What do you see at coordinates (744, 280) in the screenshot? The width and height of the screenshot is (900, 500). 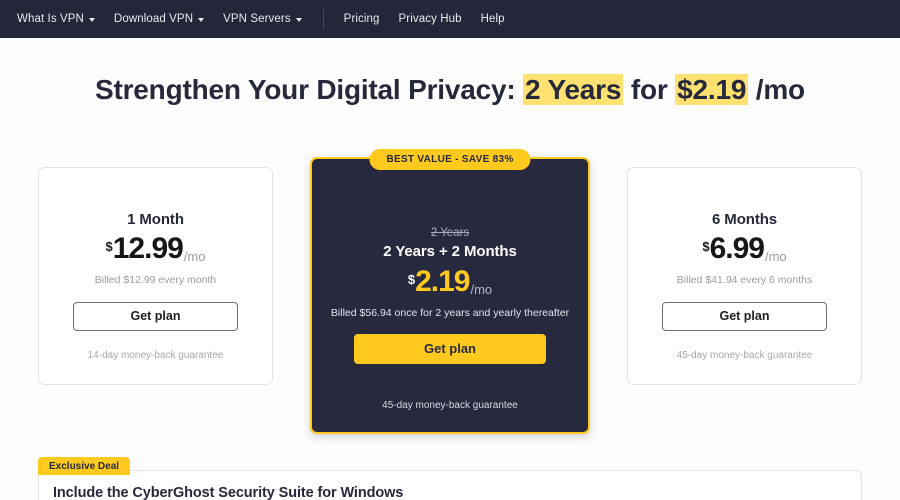 I see `billing-note: Billed $41.94 every 6 months` at bounding box center [744, 280].